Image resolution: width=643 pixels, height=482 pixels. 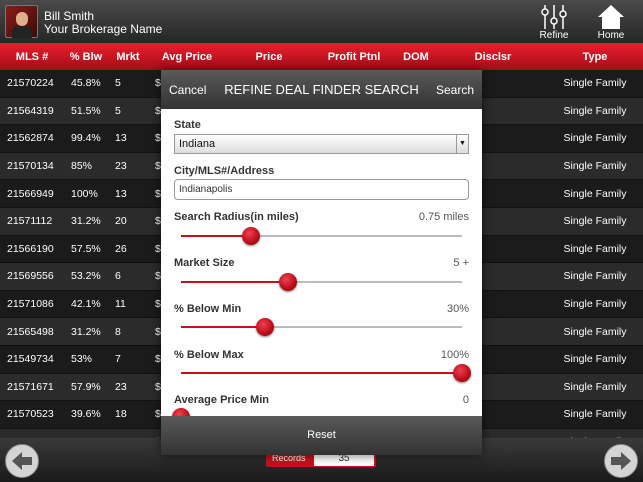 What do you see at coordinates (321, 236) in the screenshot?
I see `radius-slider` at bounding box center [321, 236].